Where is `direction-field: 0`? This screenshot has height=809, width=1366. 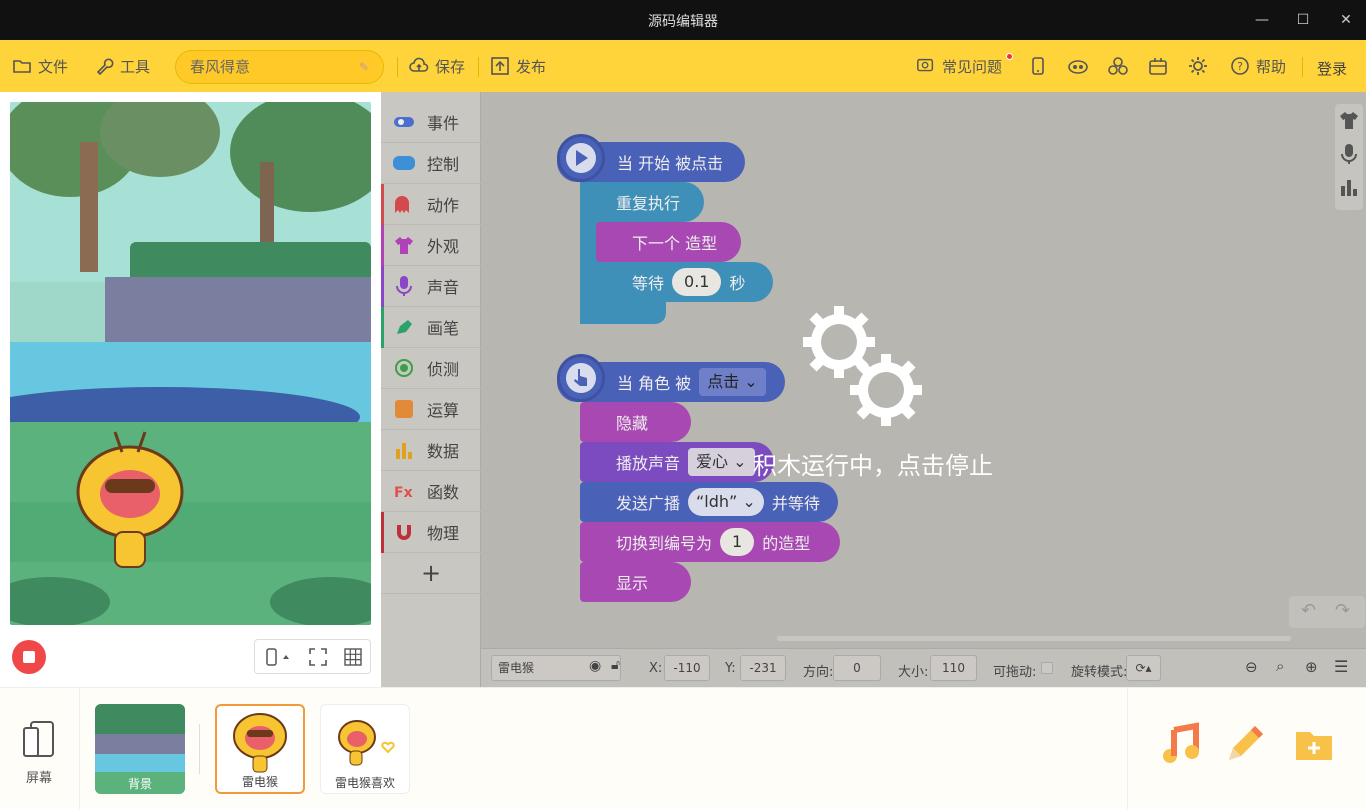
direction-field: 0 is located at coordinates (857, 668).